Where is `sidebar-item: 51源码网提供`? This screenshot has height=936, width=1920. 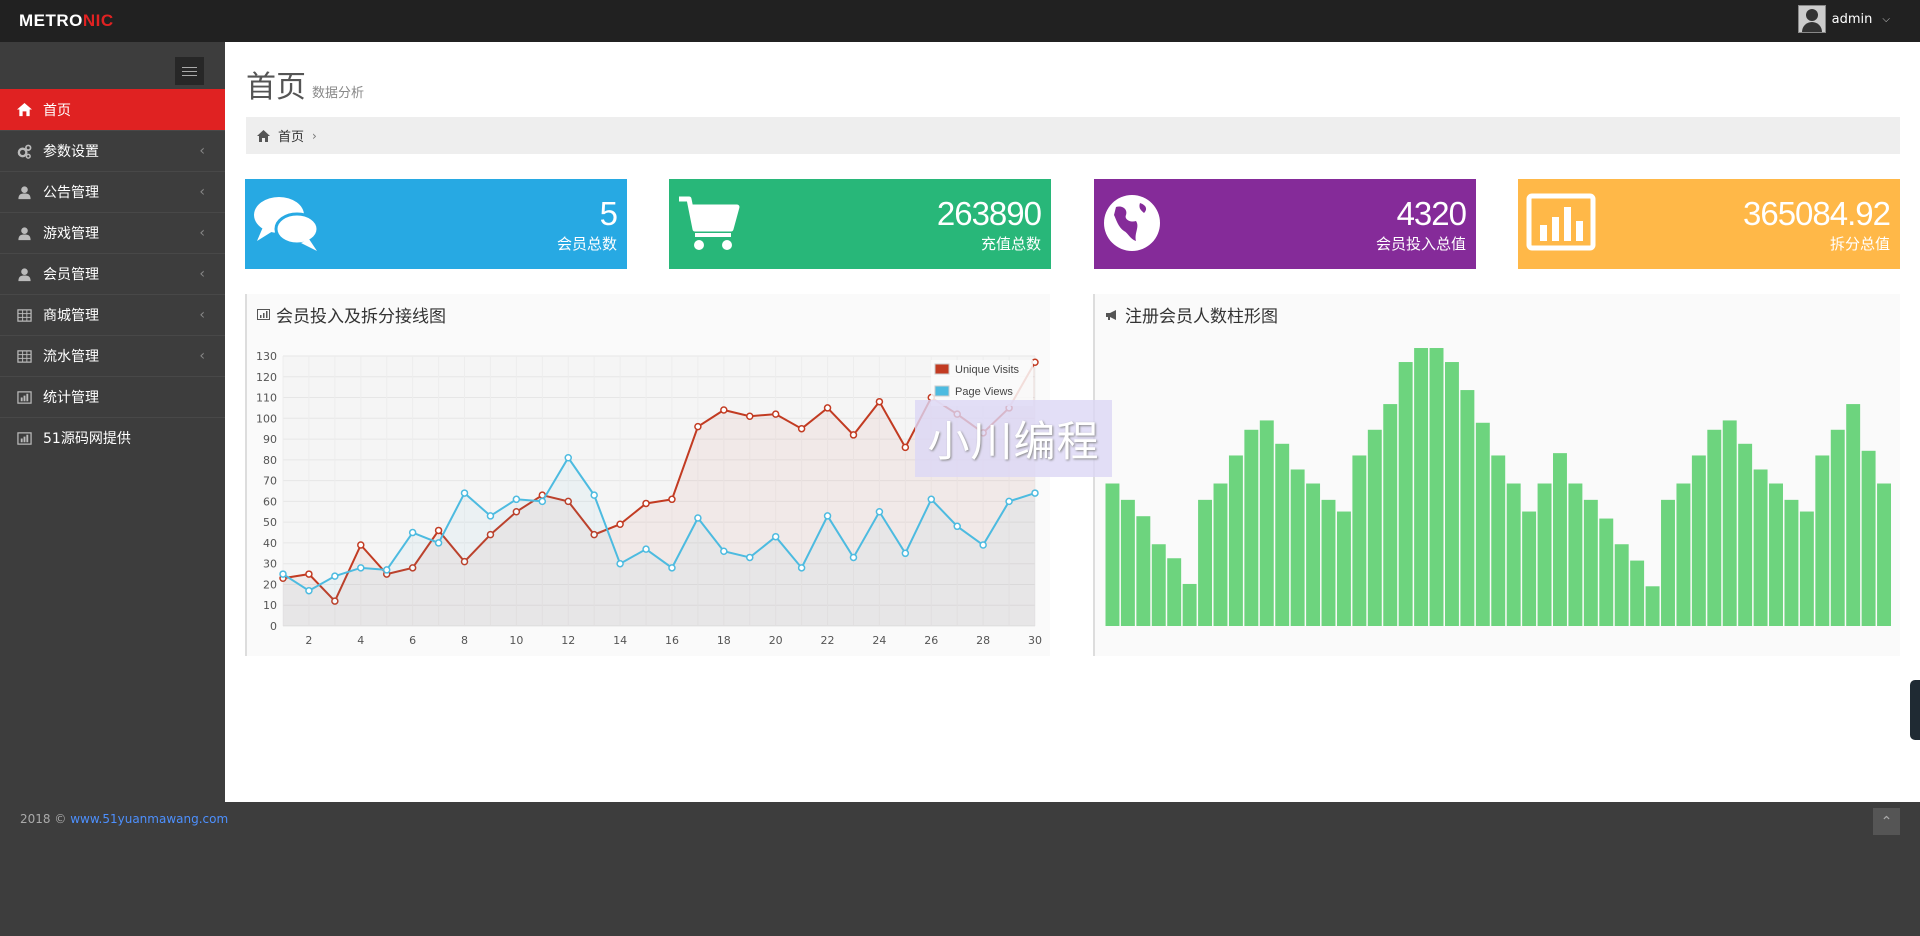 sidebar-item: 51源码网提供 is located at coordinates (112, 437).